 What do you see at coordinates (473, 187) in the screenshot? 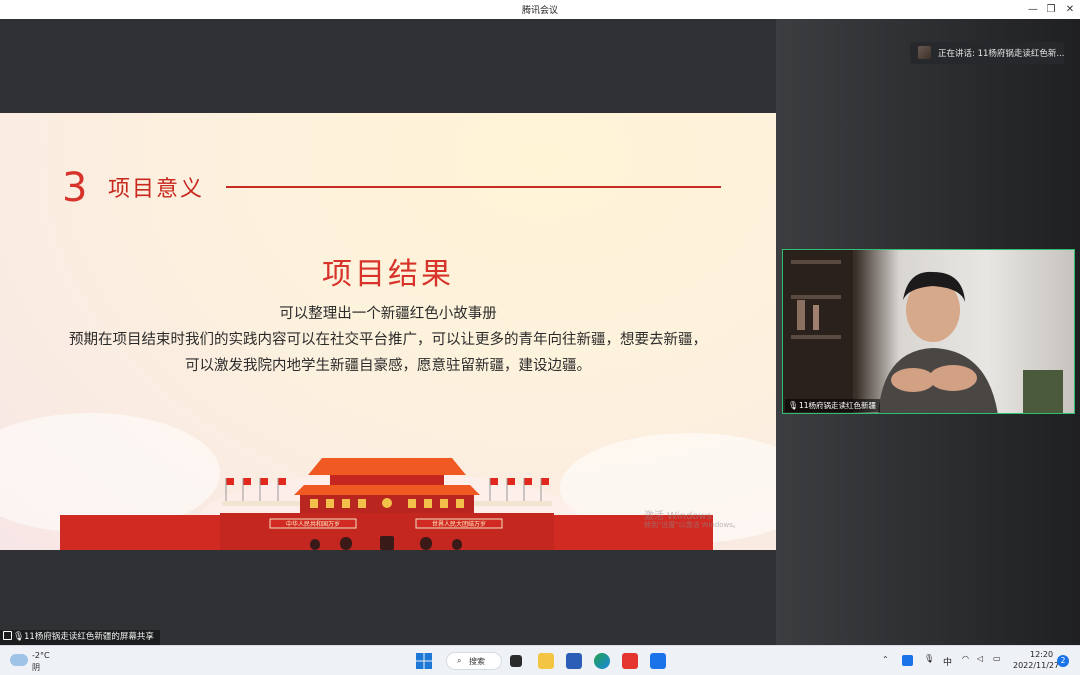
I see `section-divider` at bounding box center [473, 187].